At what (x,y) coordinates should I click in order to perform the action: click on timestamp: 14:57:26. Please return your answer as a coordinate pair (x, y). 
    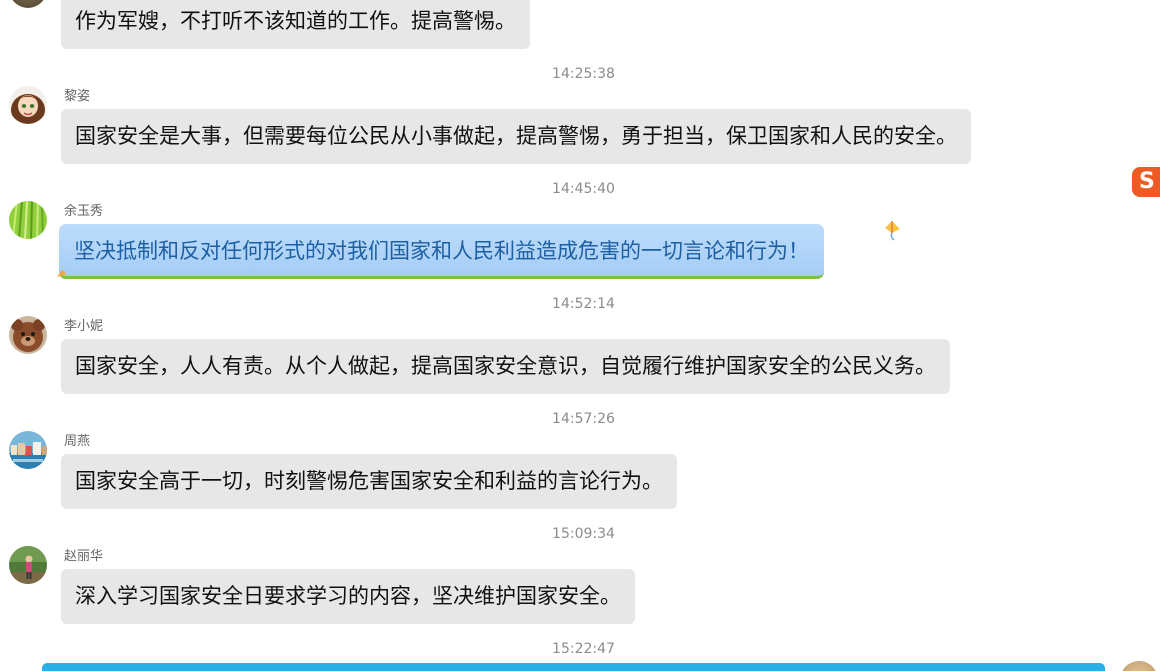
    Looking at the image, I should click on (583, 419).